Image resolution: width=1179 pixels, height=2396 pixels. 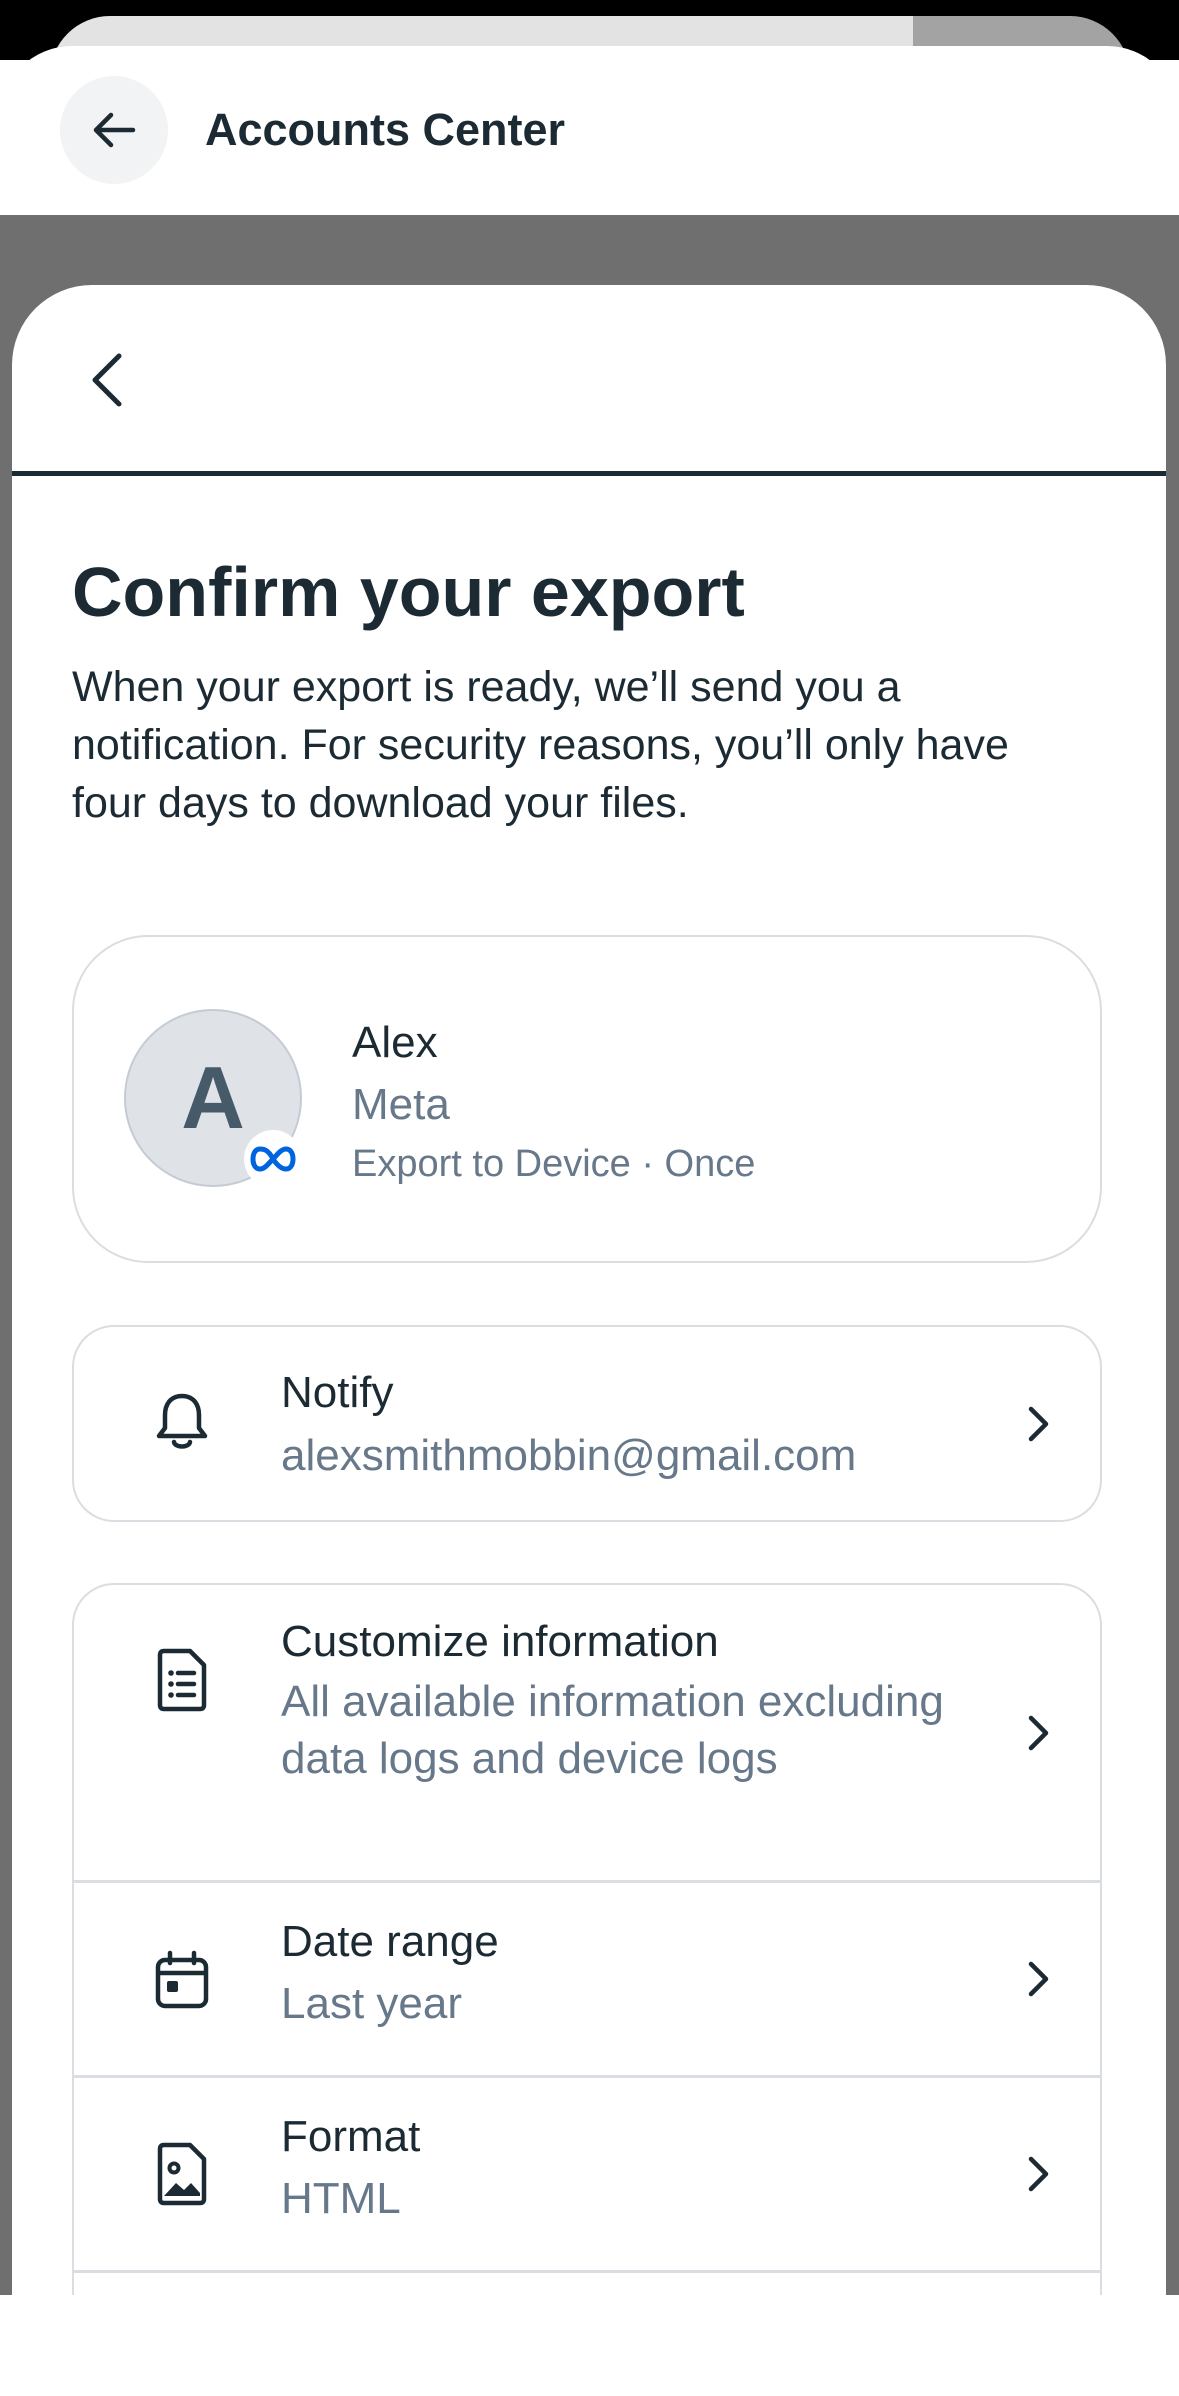 I want to click on format-label: Format, so click(x=351, y=2136).